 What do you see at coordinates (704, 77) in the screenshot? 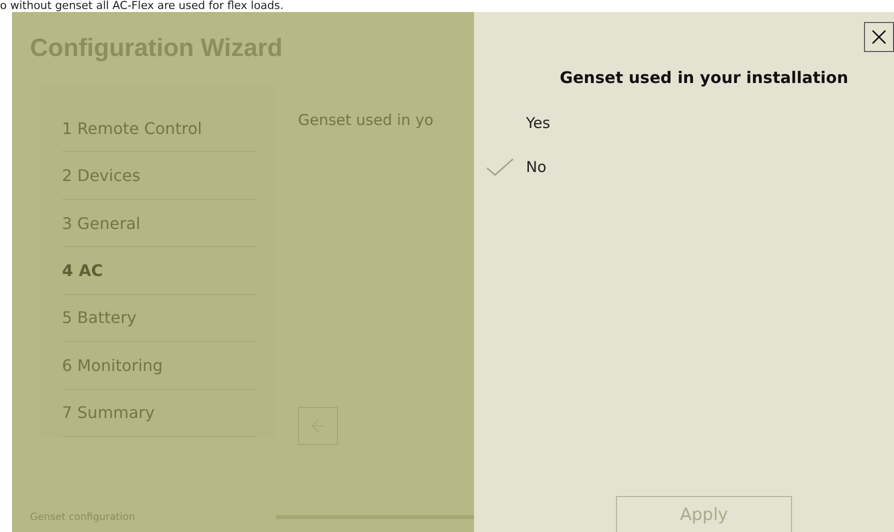
I see `dialog-title: Genset used in your installation` at bounding box center [704, 77].